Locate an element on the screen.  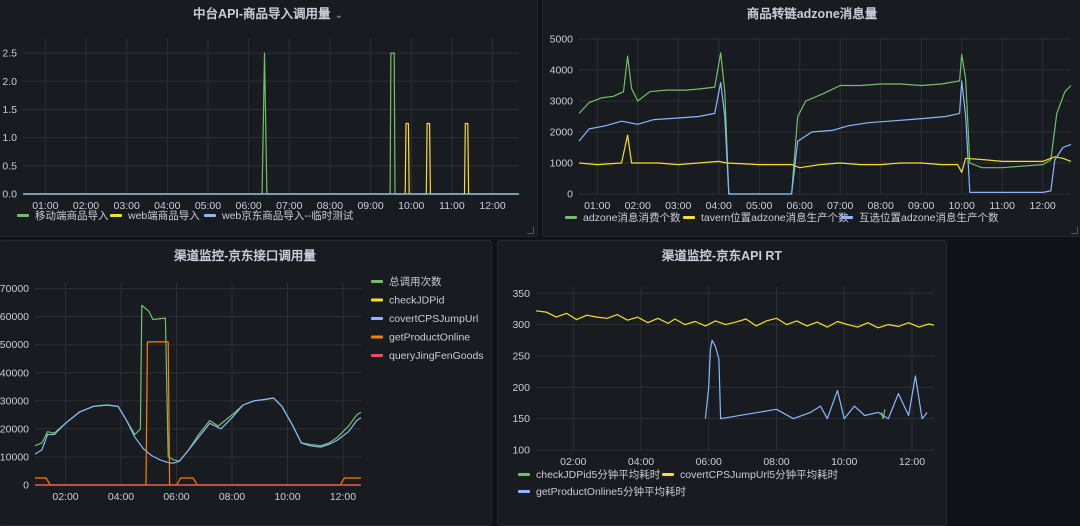
y-tick-label: 1000 is located at coordinates (562, 164).